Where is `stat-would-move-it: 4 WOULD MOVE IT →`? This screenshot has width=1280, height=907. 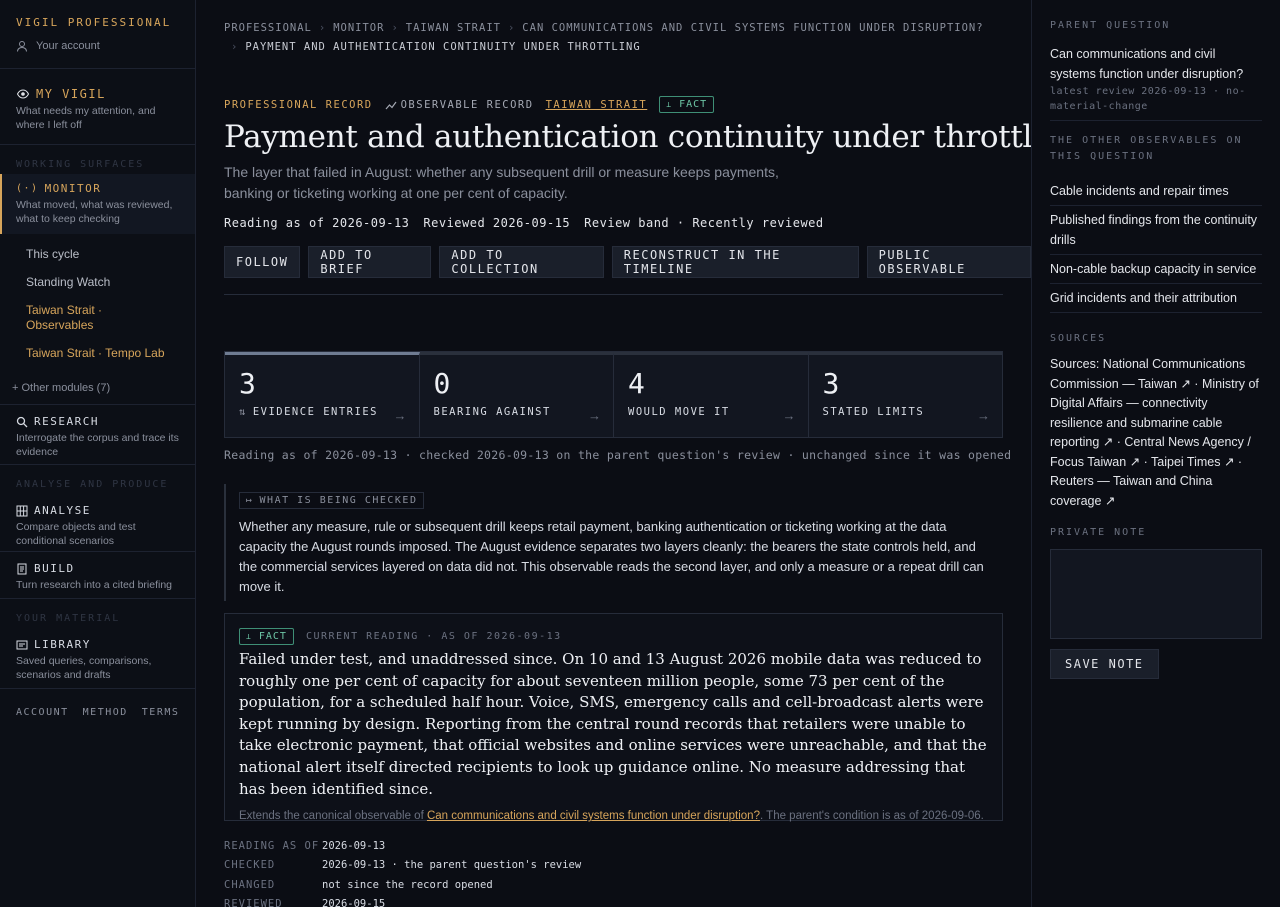 stat-would-move-it: 4 WOULD MOVE IT → is located at coordinates (711, 394).